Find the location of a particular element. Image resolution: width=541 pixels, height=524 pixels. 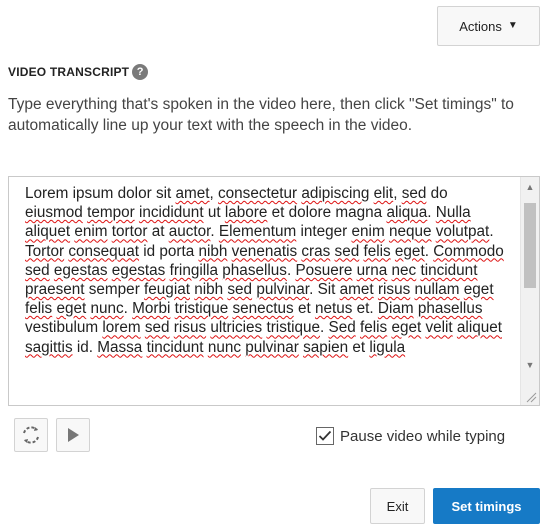

spellcheck-word: velit is located at coordinates (439, 328).